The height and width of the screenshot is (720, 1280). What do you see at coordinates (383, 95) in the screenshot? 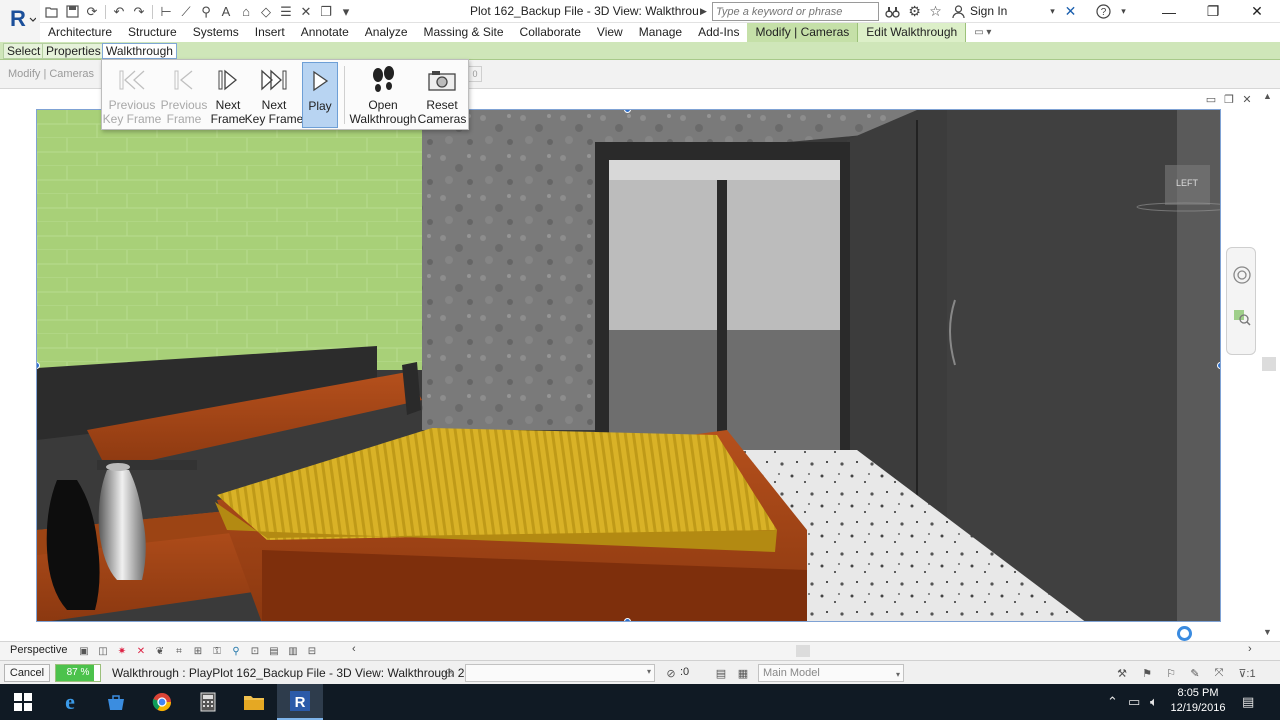
I see `open-walkthrough-button: Open Walkthrough` at bounding box center [383, 95].